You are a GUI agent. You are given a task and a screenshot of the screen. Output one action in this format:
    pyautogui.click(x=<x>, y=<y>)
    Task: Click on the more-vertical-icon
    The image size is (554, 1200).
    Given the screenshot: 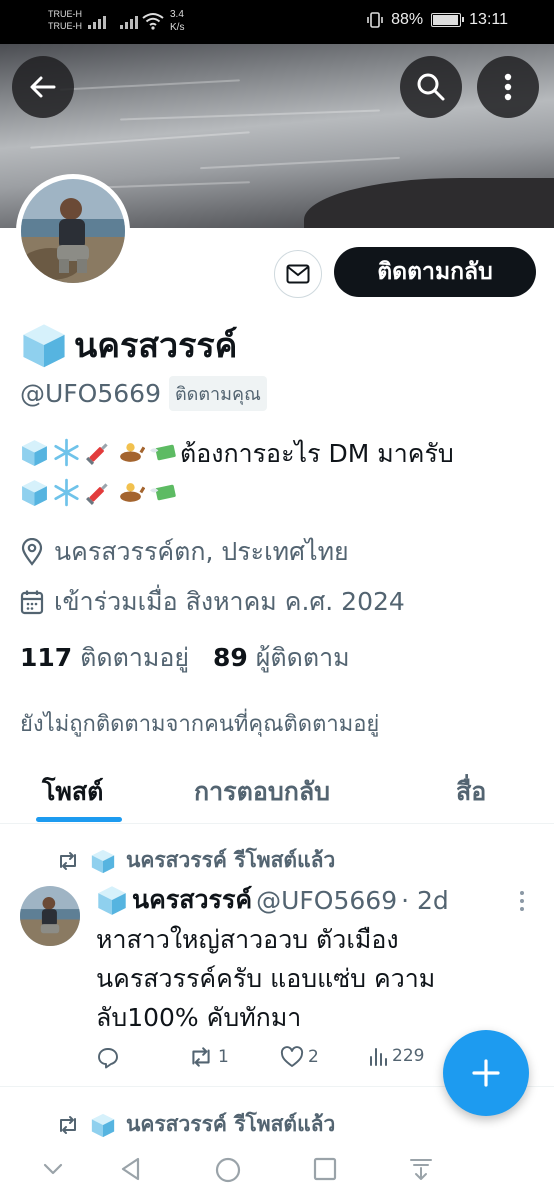 What is the action you would take?
    pyautogui.click(x=508, y=87)
    